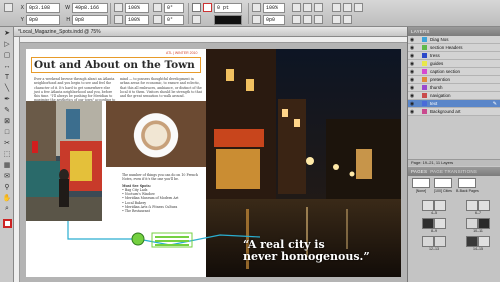  What do you see at coordinates (306, 251) in the screenshot?
I see `pull-quote: “A real city is never homogenous.”` at bounding box center [306, 251].